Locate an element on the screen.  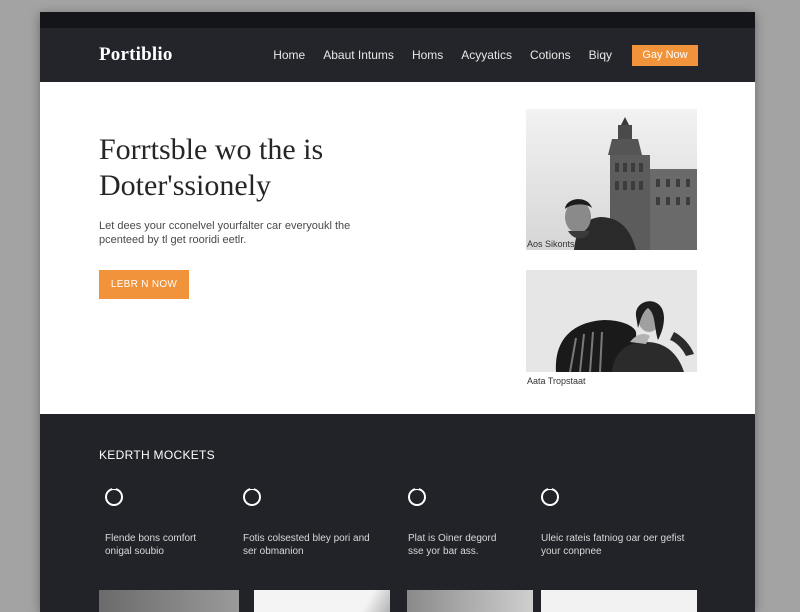
features-title: KEDRTH MOCKETS is located at coordinates (157, 455).